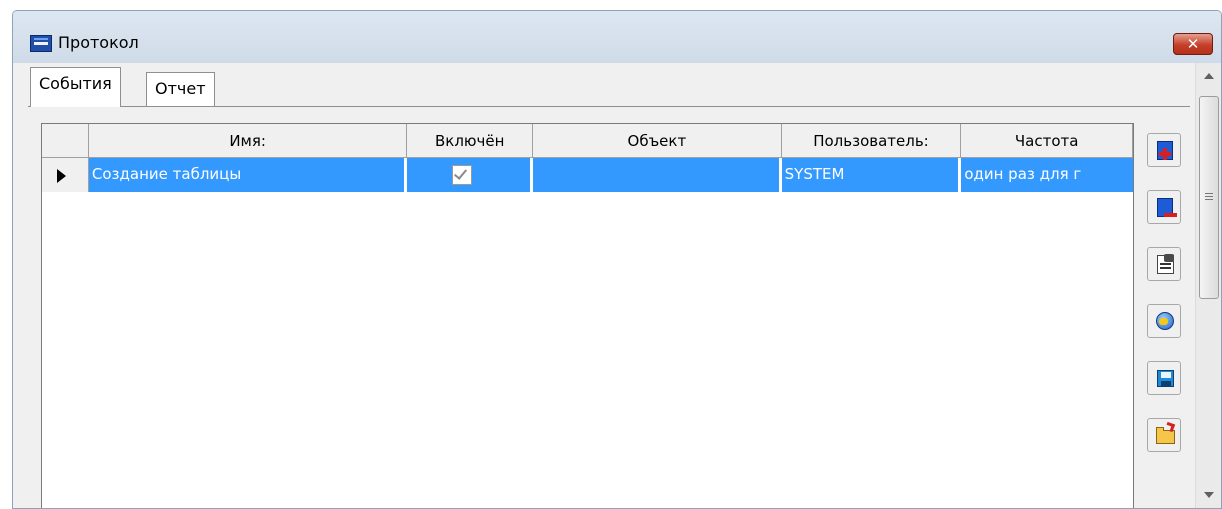 The width and height of the screenshot is (1222, 509). I want to click on header-object: Объект, so click(657, 141).